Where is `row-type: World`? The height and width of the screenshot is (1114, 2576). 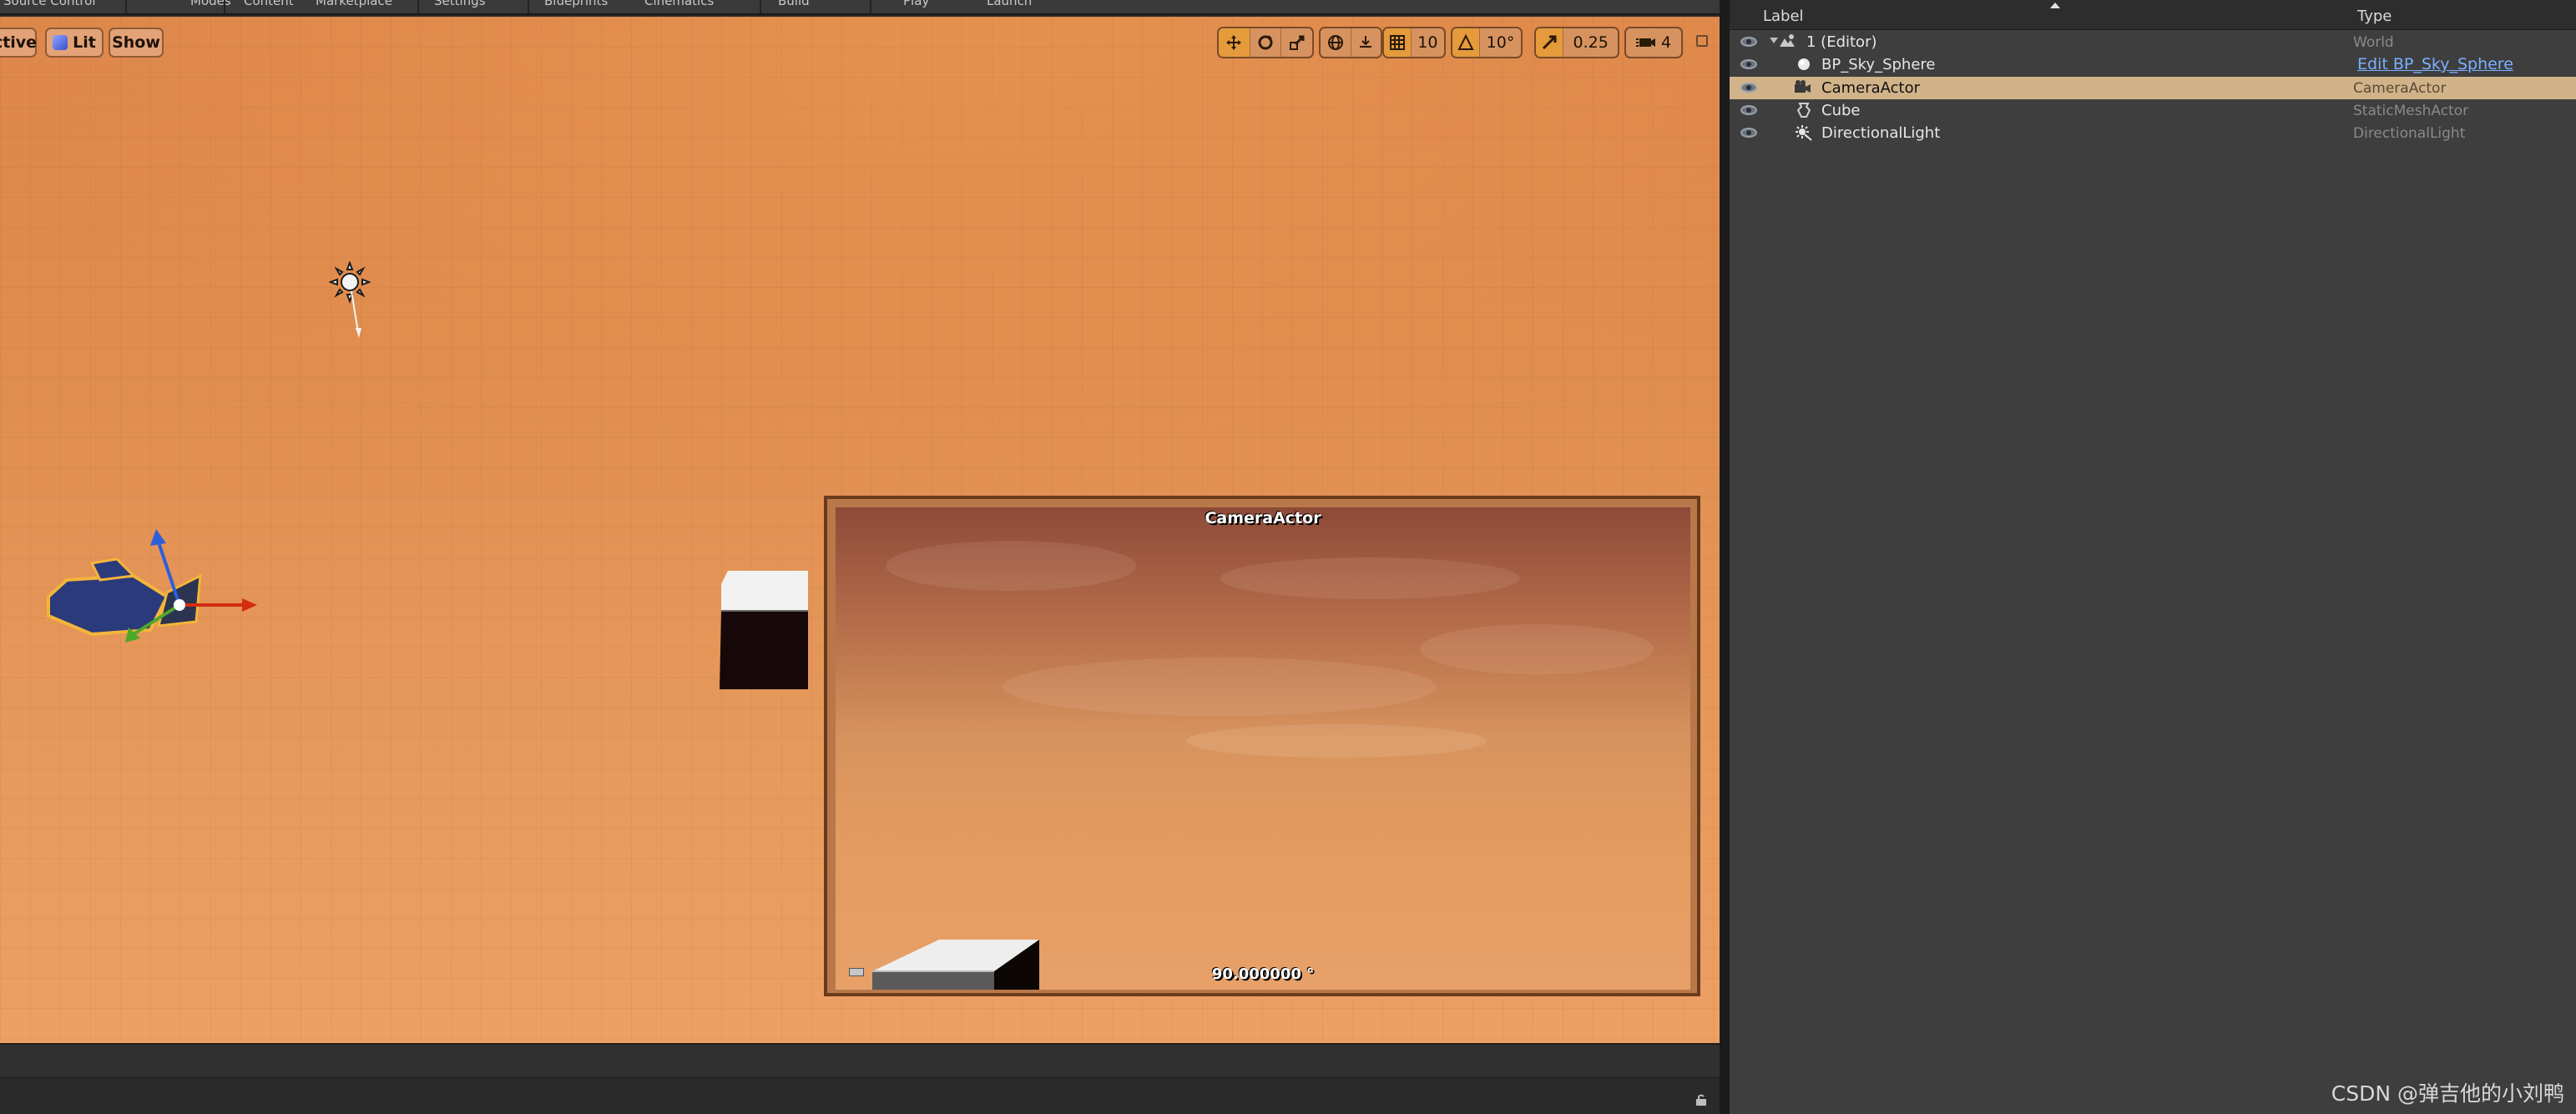 row-type: World is located at coordinates (2373, 42).